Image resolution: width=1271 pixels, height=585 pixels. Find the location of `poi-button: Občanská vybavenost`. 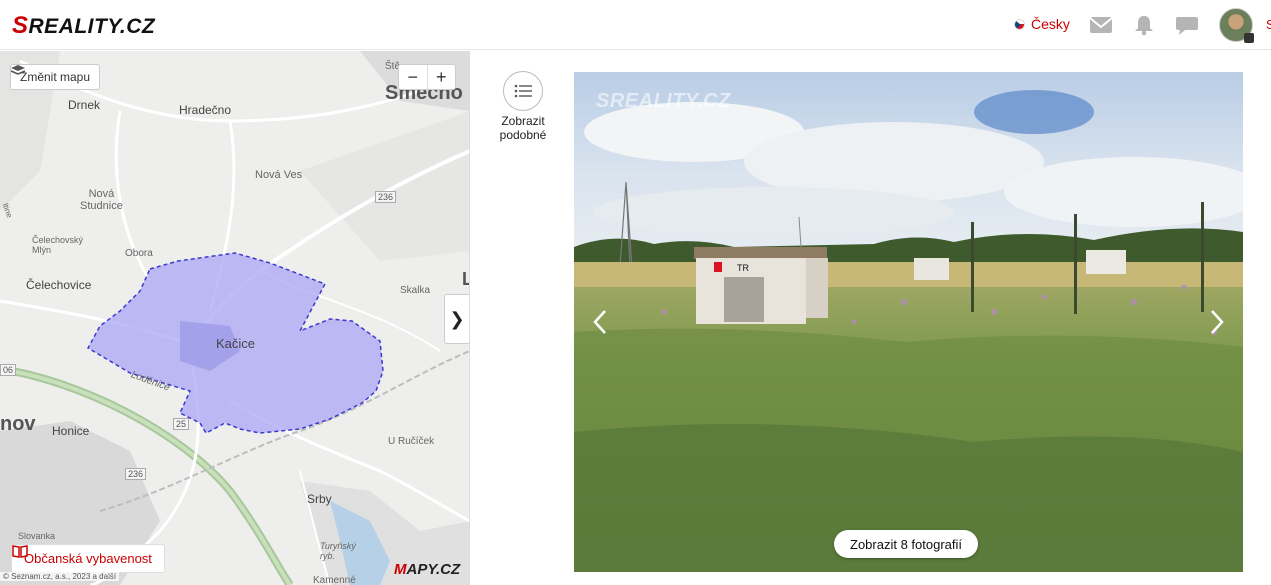

poi-button: Občanská vybavenost is located at coordinates (88, 558).